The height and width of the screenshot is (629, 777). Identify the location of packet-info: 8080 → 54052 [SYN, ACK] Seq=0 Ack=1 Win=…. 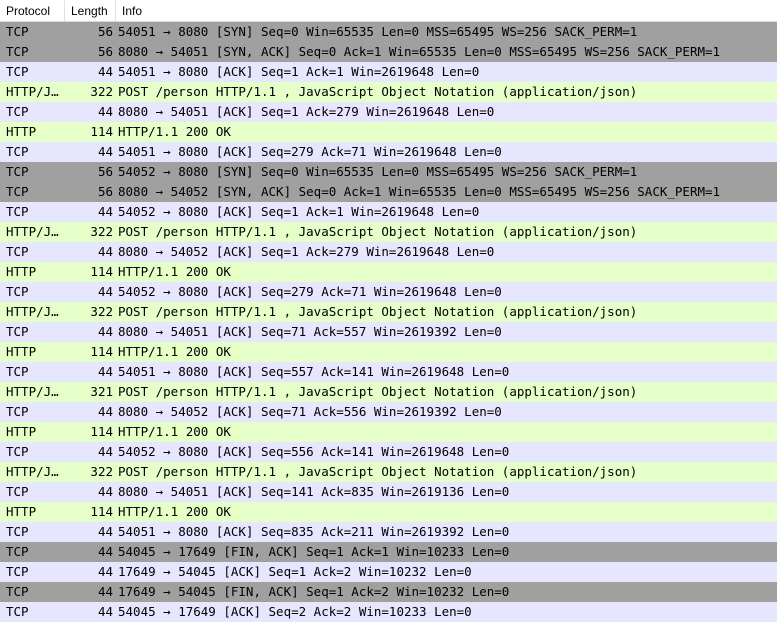
(419, 191).